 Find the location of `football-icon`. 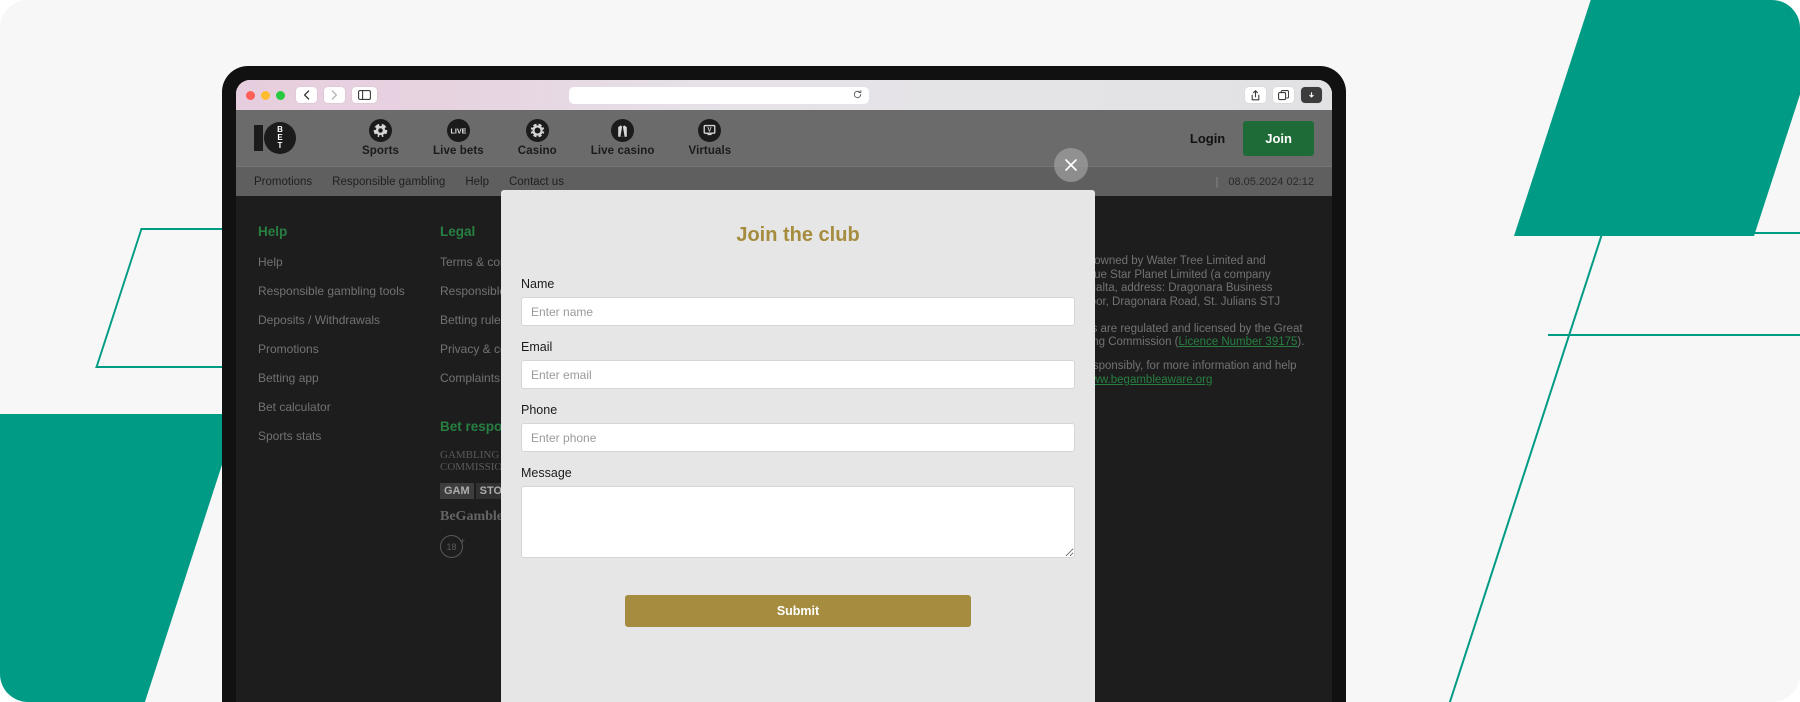

football-icon is located at coordinates (381, 130).